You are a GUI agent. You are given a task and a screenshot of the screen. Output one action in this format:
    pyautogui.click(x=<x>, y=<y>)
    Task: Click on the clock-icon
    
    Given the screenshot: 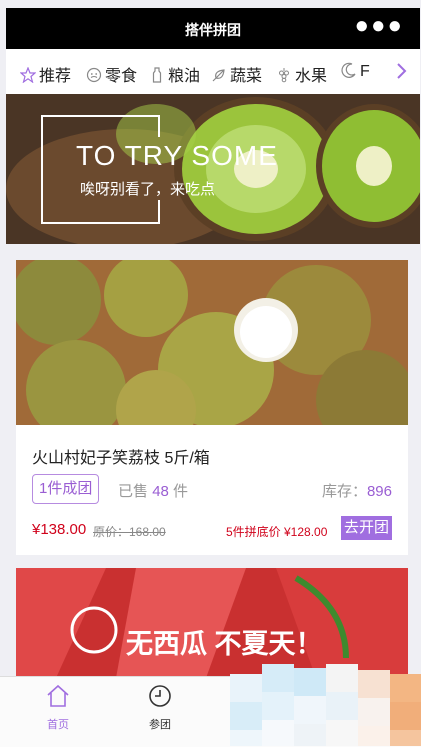 What is the action you would take?
    pyautogui.click(x=160, y=696)
    